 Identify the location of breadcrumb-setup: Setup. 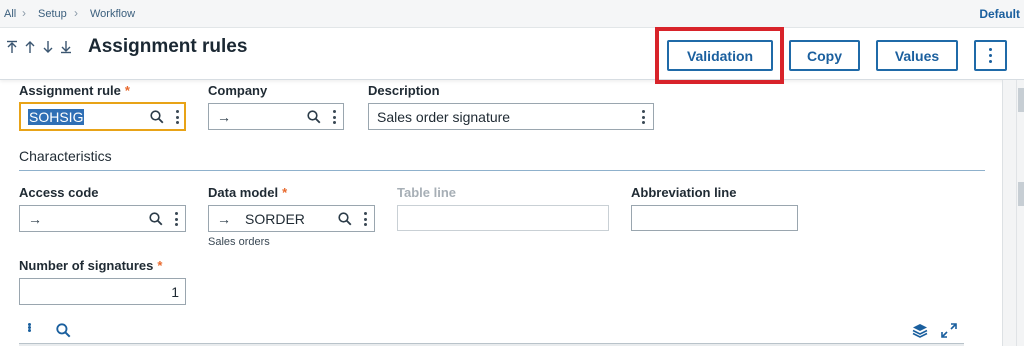
(52, 14).